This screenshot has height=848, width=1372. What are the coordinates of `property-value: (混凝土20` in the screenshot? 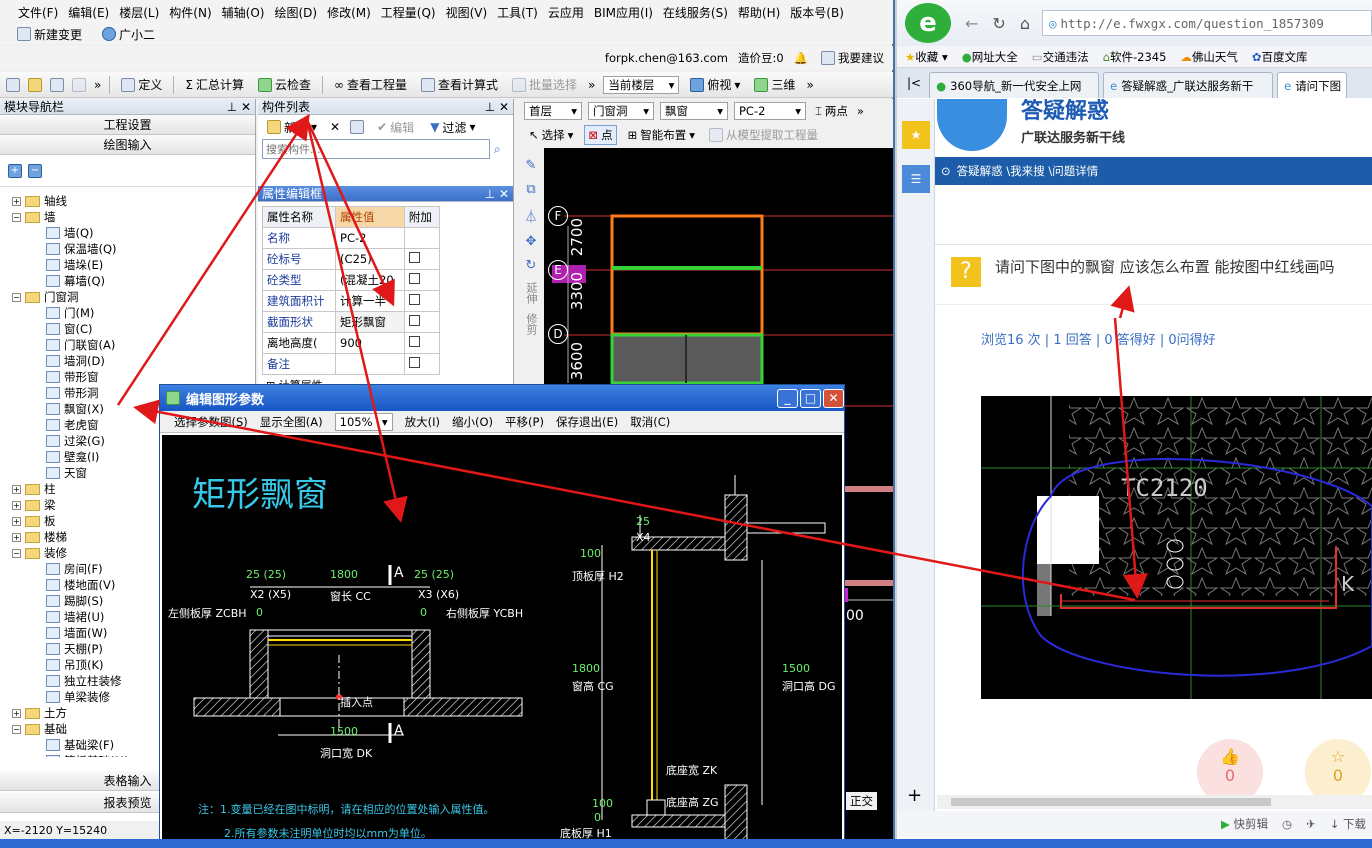 It's located at (370, 280).